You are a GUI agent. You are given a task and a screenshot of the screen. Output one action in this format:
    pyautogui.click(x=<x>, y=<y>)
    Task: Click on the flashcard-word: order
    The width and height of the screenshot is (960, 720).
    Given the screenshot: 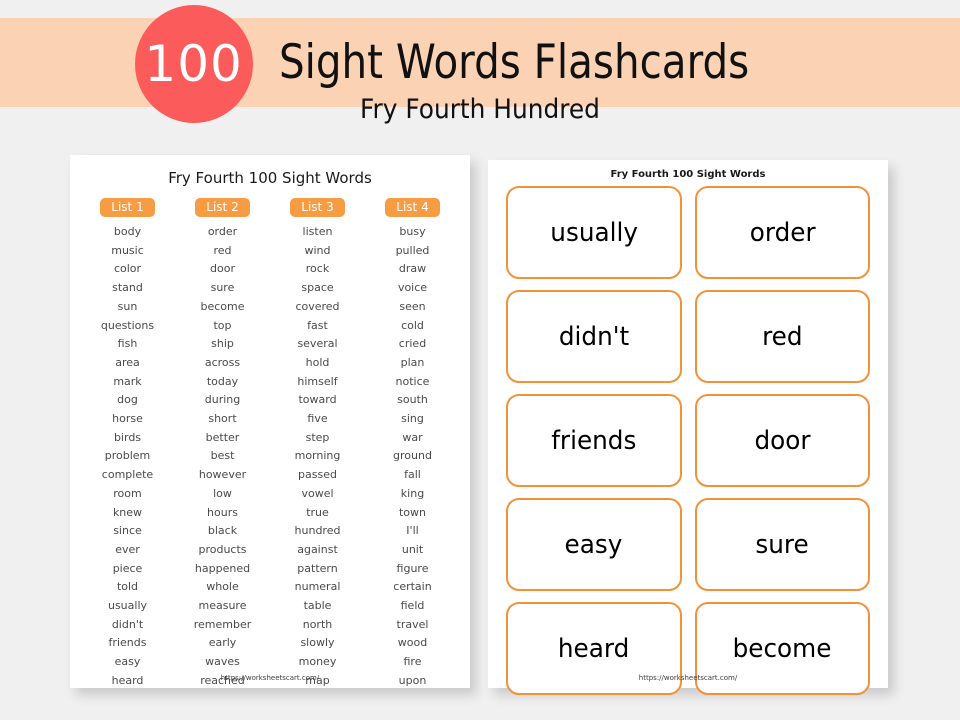 What is the action you would take?
    pyautogui.click(x=782, y=232)
    